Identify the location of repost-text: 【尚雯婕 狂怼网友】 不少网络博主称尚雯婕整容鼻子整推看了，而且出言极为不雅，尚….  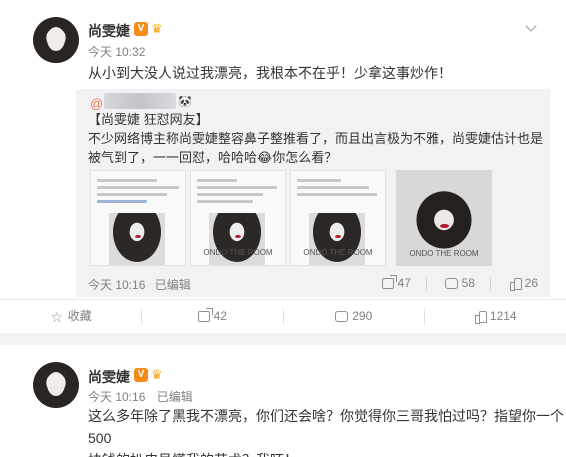
(316, 138).